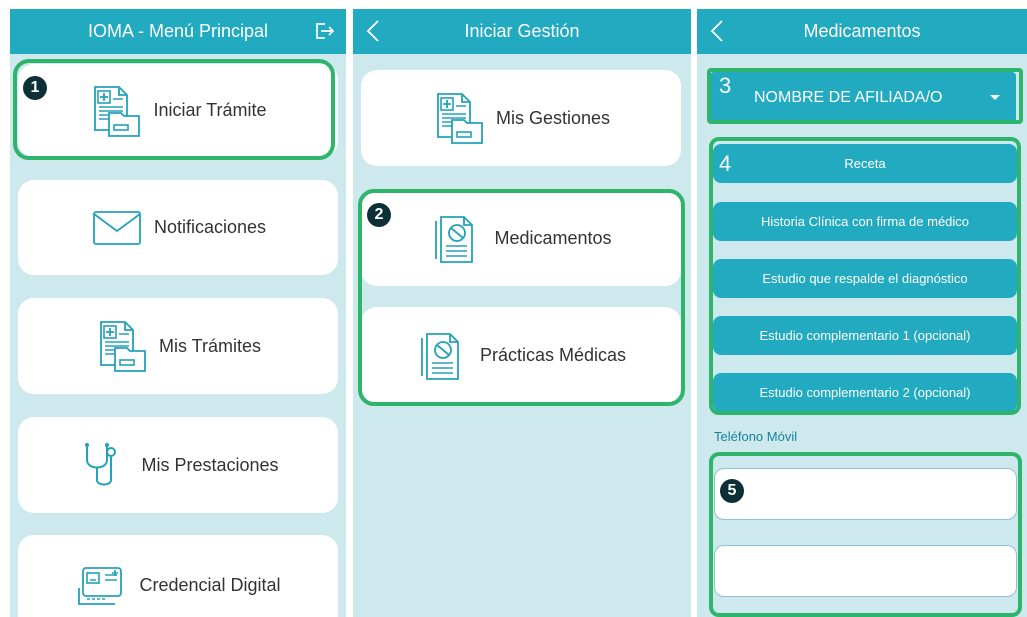  I want to click on menu-item-practicas-medicas: Prácticas Médicas, so click(521, 355).